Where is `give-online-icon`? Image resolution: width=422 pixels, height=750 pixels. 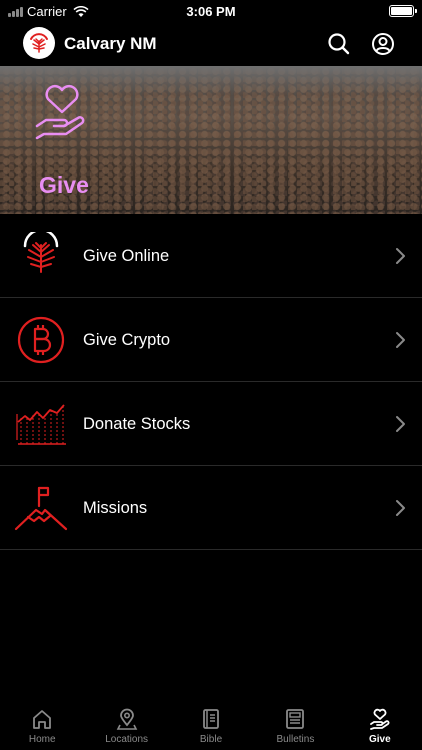
give-online-icon is located at coordinates (41, 252).